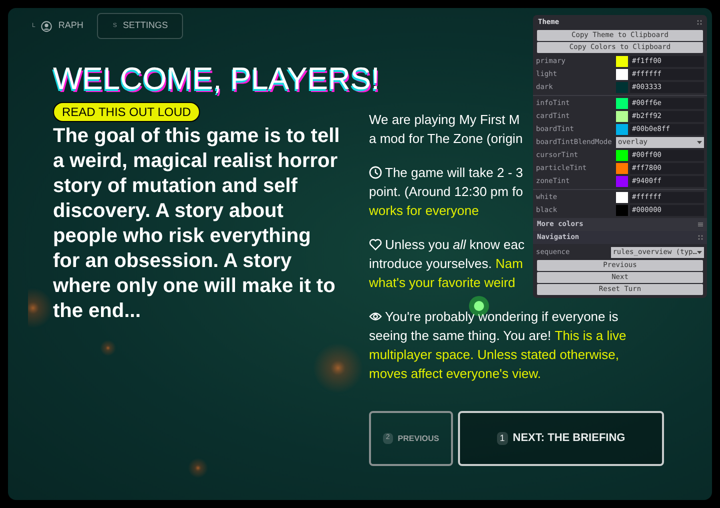  Describe the element at coordinates (446, 192) in the screenshot. I see `body-text: point. (Around 12:30 pm fo` at that location.